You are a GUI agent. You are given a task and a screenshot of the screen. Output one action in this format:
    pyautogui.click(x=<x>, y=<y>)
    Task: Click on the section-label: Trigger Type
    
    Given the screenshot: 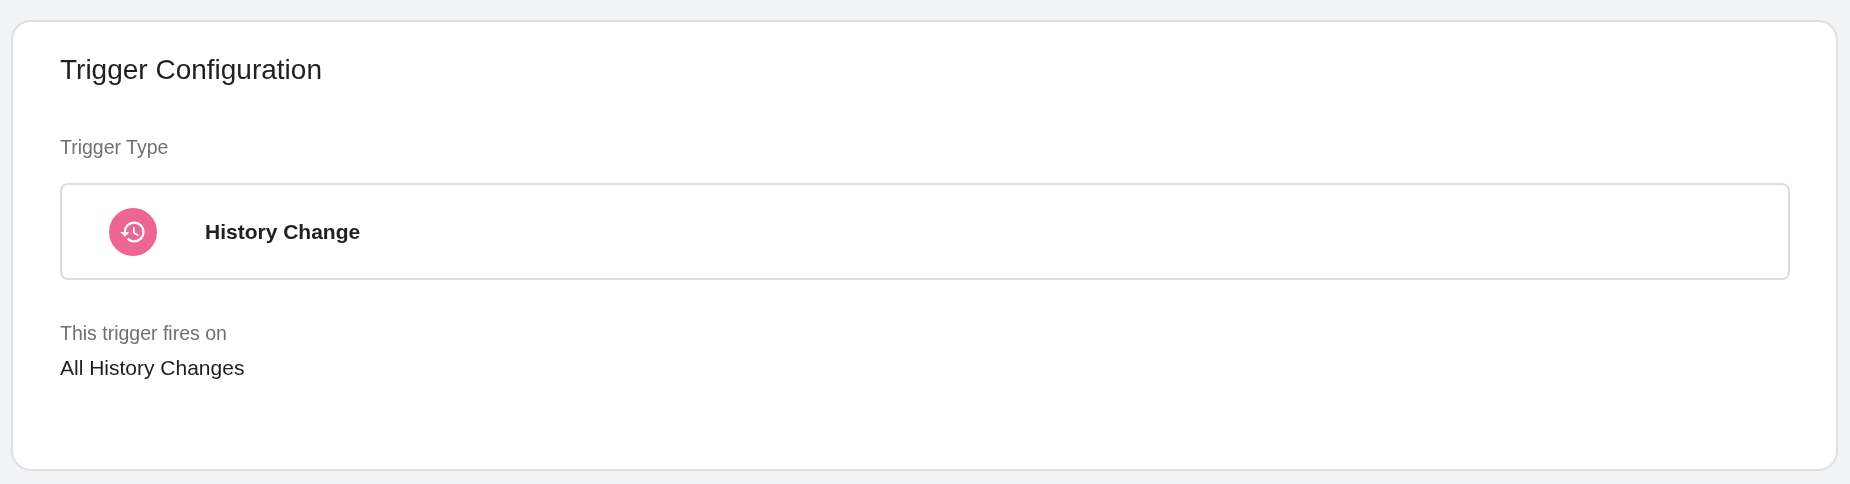 What is the action you would take?
    pyautogui.click(x=115, y=147)
    